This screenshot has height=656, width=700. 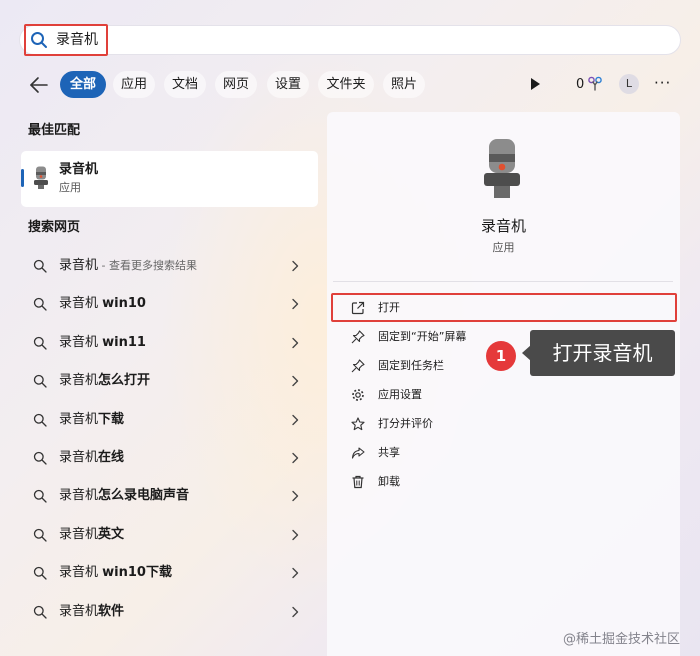 What do you see at coordinates (134, 84) in the screenshot?
I see `filter-apps: 应用` at bounding box center [134, 84].